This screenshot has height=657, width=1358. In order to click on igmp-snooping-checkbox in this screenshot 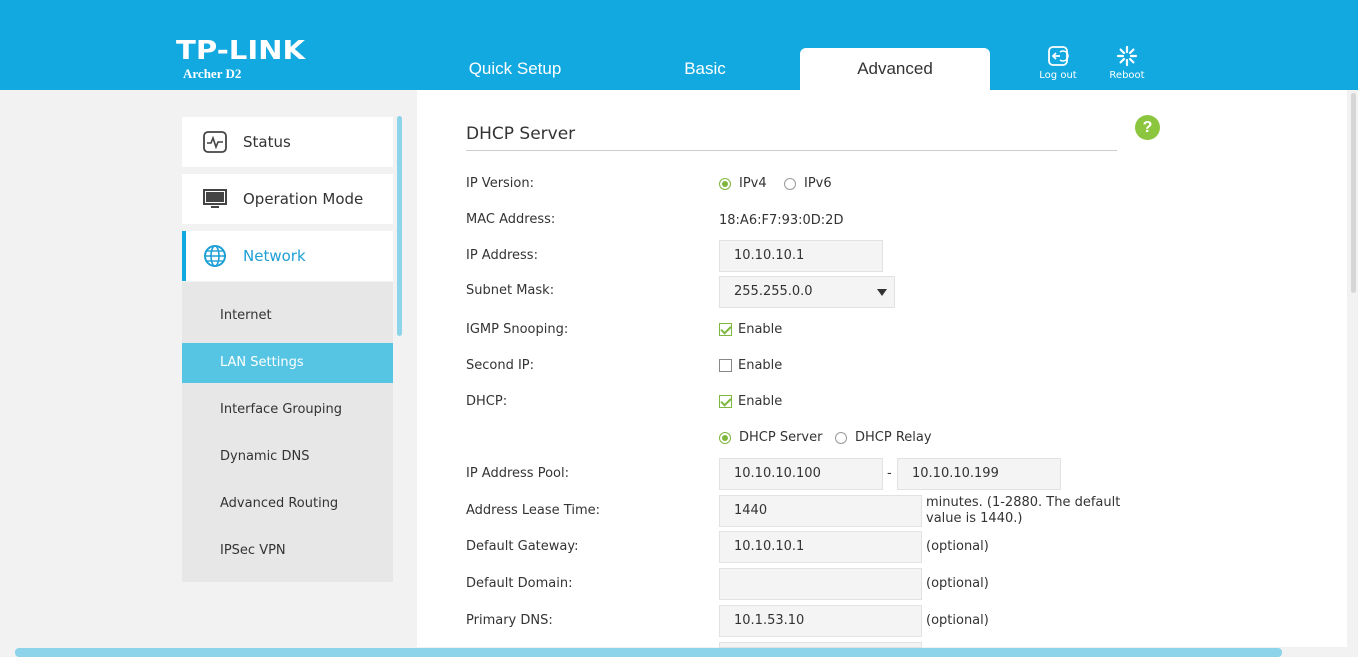, I will do `click(725, 329)`.